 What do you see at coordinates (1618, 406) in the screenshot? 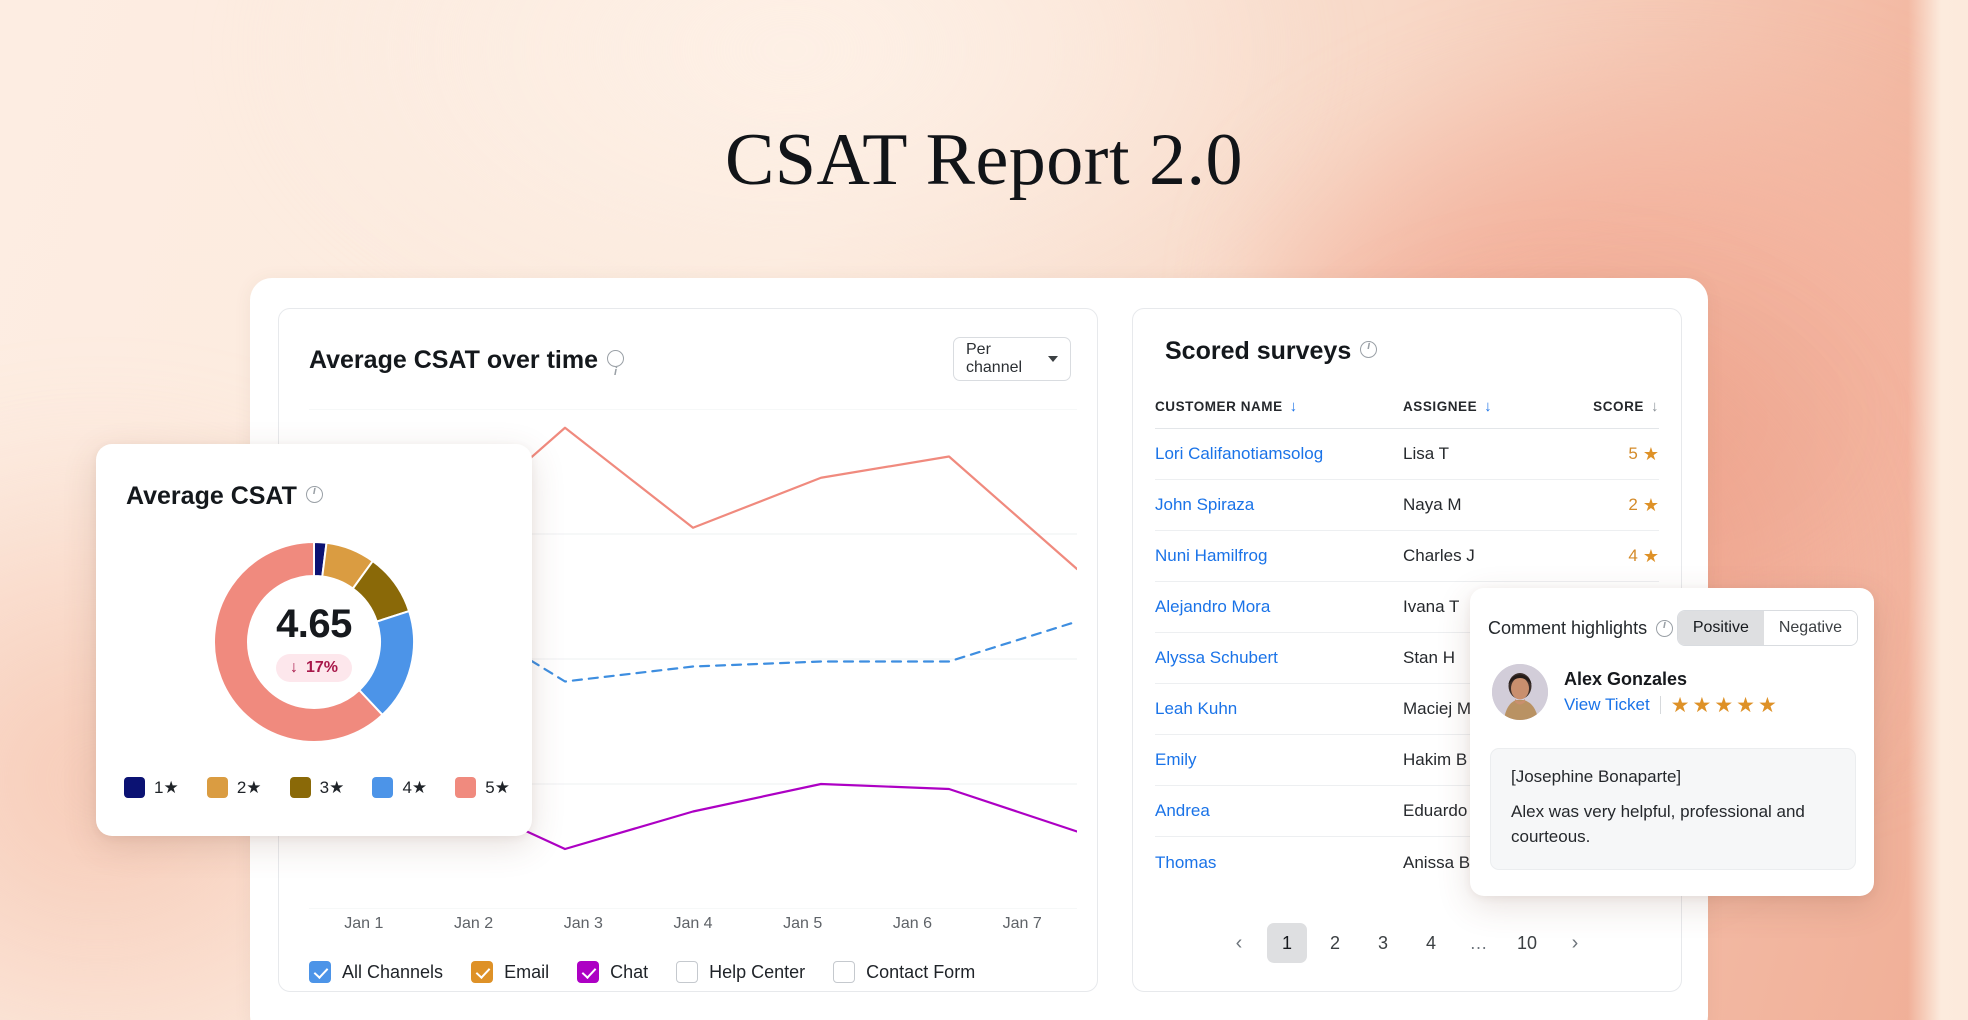
I see `column-header-score-label: SCORE` at bounding box center [1618, 406].